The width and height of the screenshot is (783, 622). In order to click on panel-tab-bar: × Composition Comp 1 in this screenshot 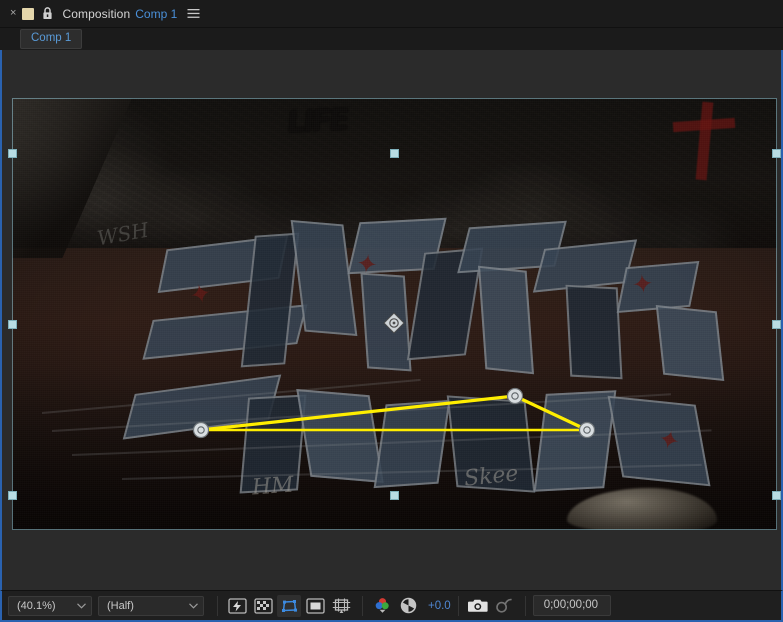, I will do `click(391, 14)`.